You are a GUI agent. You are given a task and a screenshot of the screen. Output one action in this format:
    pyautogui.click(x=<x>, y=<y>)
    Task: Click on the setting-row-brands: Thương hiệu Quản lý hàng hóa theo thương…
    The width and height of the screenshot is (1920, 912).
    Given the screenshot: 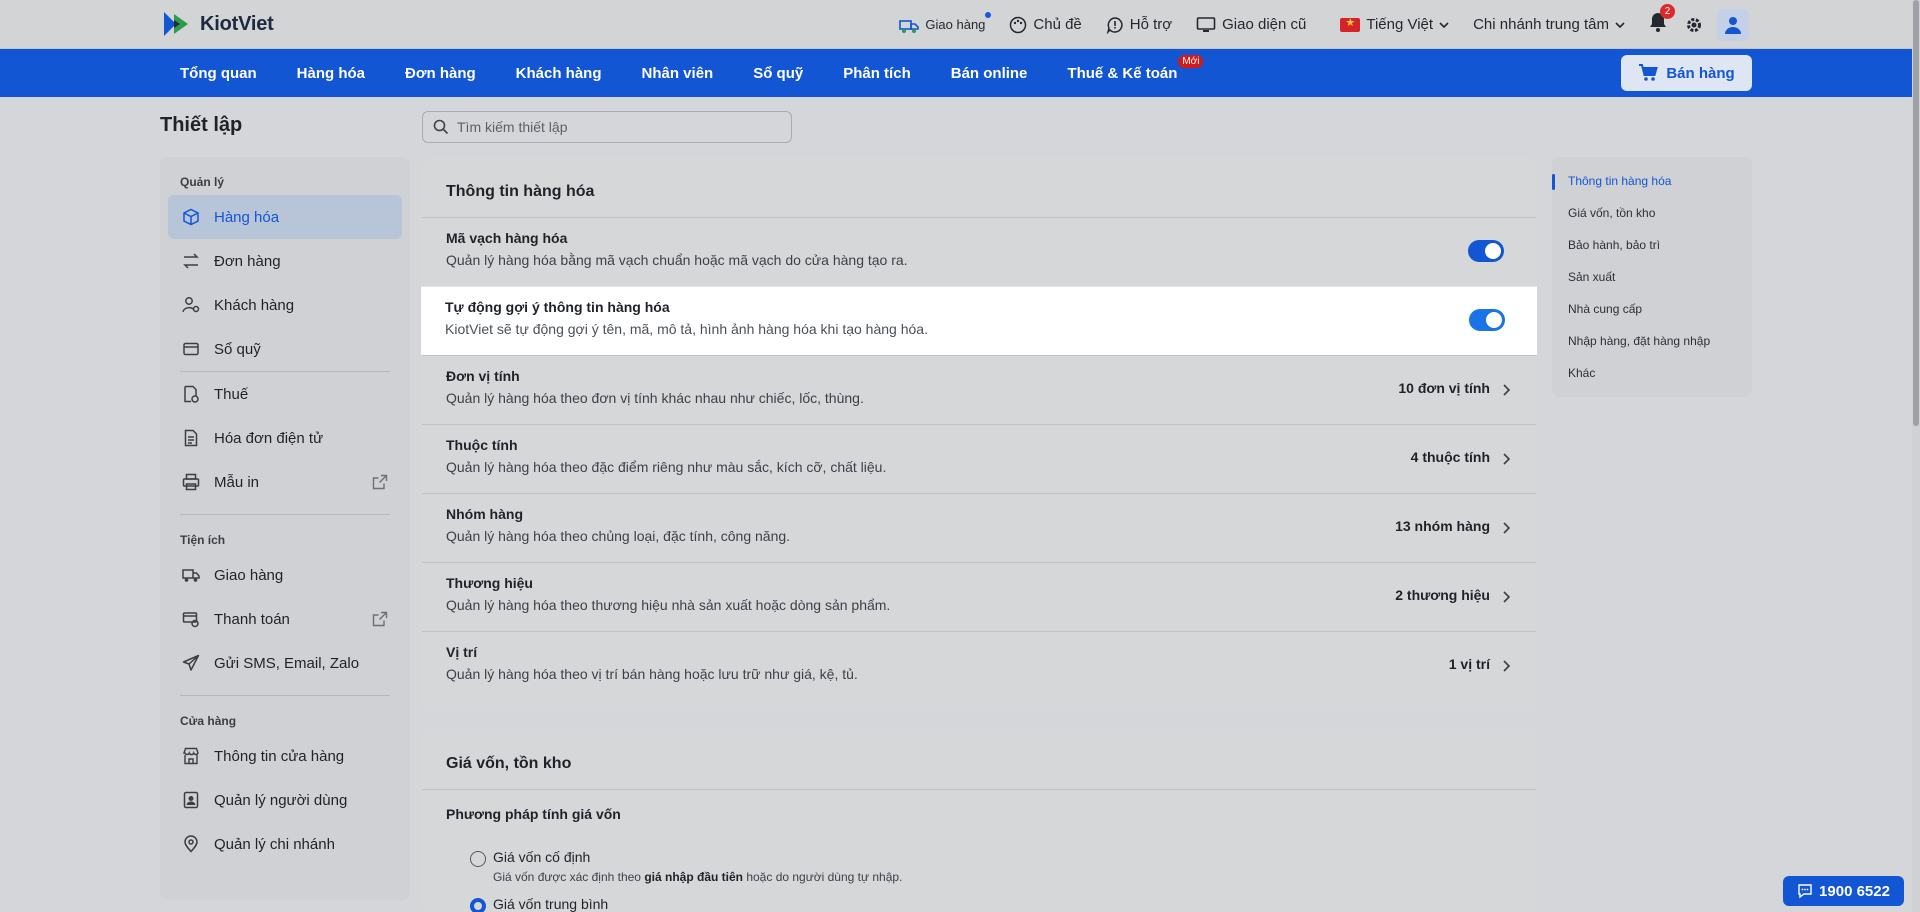 What is the action you would take?
    pyautogui.click(x=979, y=596)
    